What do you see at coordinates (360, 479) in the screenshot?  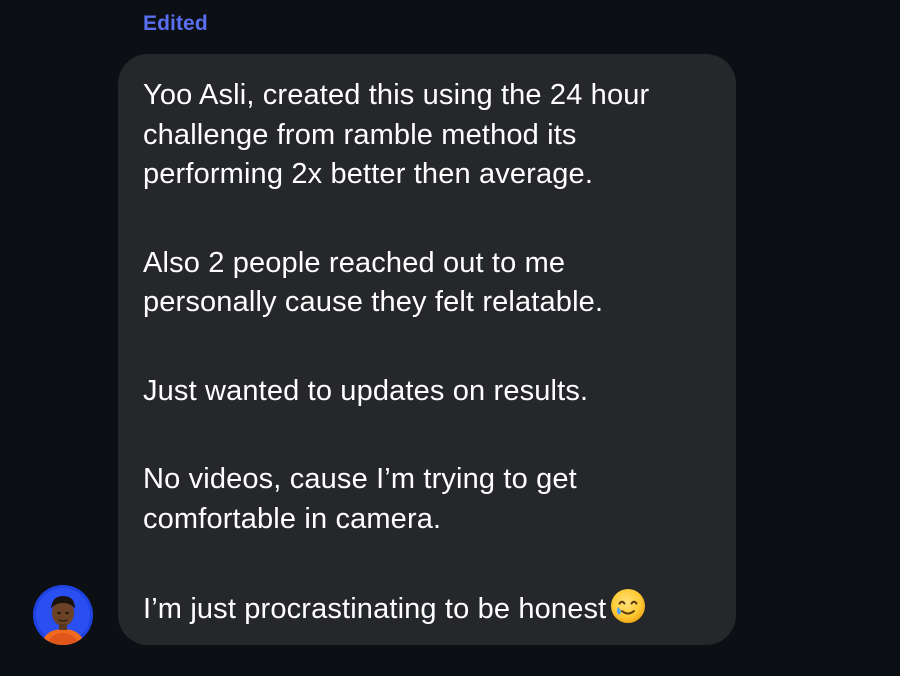 I see `message-line: No videos, cause I’m trying to get` at bounding box center [360, 479].